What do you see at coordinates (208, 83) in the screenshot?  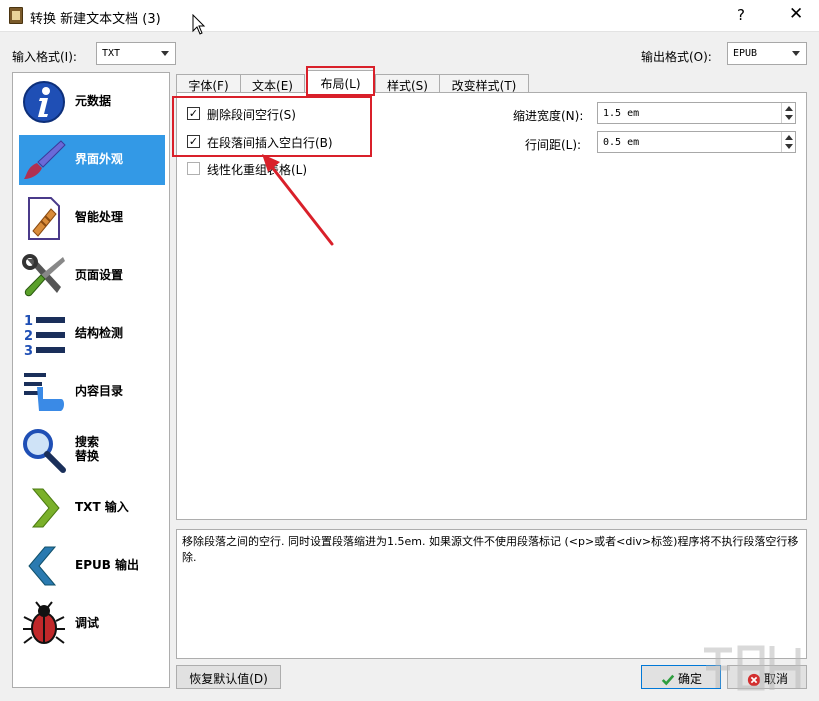 I see `tab-font: 字体(F)` at bounding box center [208, 83].